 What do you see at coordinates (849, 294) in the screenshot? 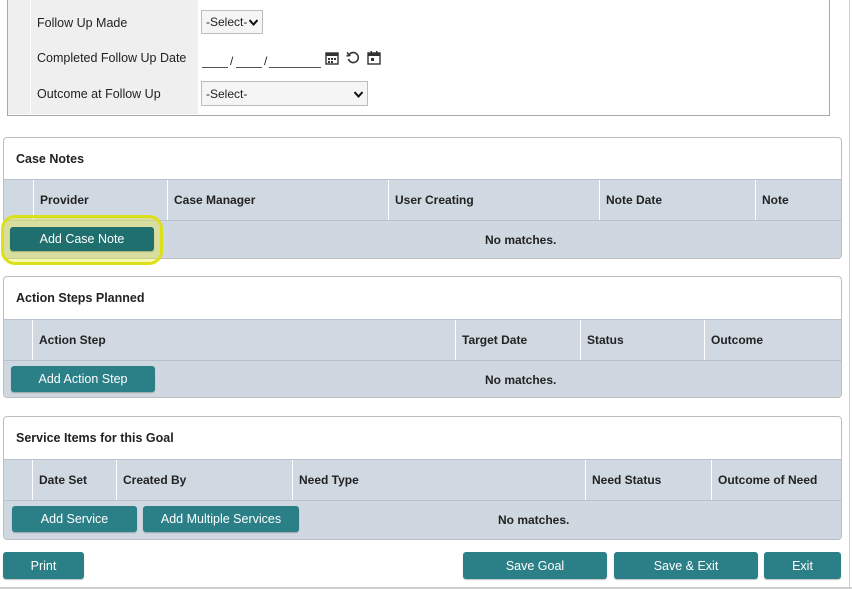
I see `page-border-right` at bounding box center [849, 294].